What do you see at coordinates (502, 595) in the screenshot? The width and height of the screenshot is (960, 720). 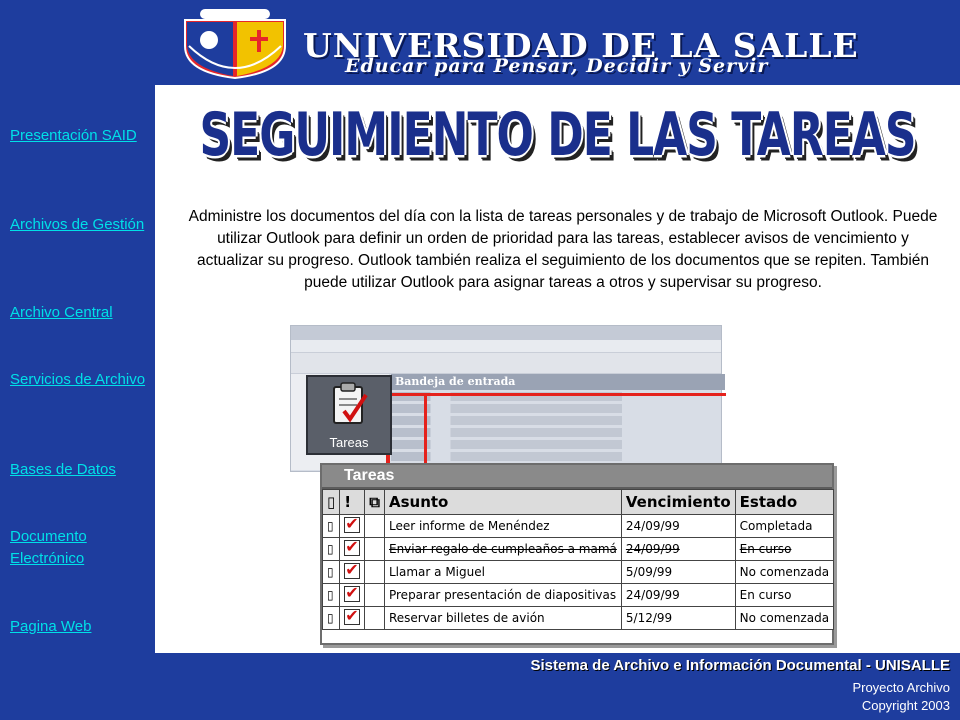 I see `task-subject: Preparar presentación de diapositivas` at bounding box center [502, 595].